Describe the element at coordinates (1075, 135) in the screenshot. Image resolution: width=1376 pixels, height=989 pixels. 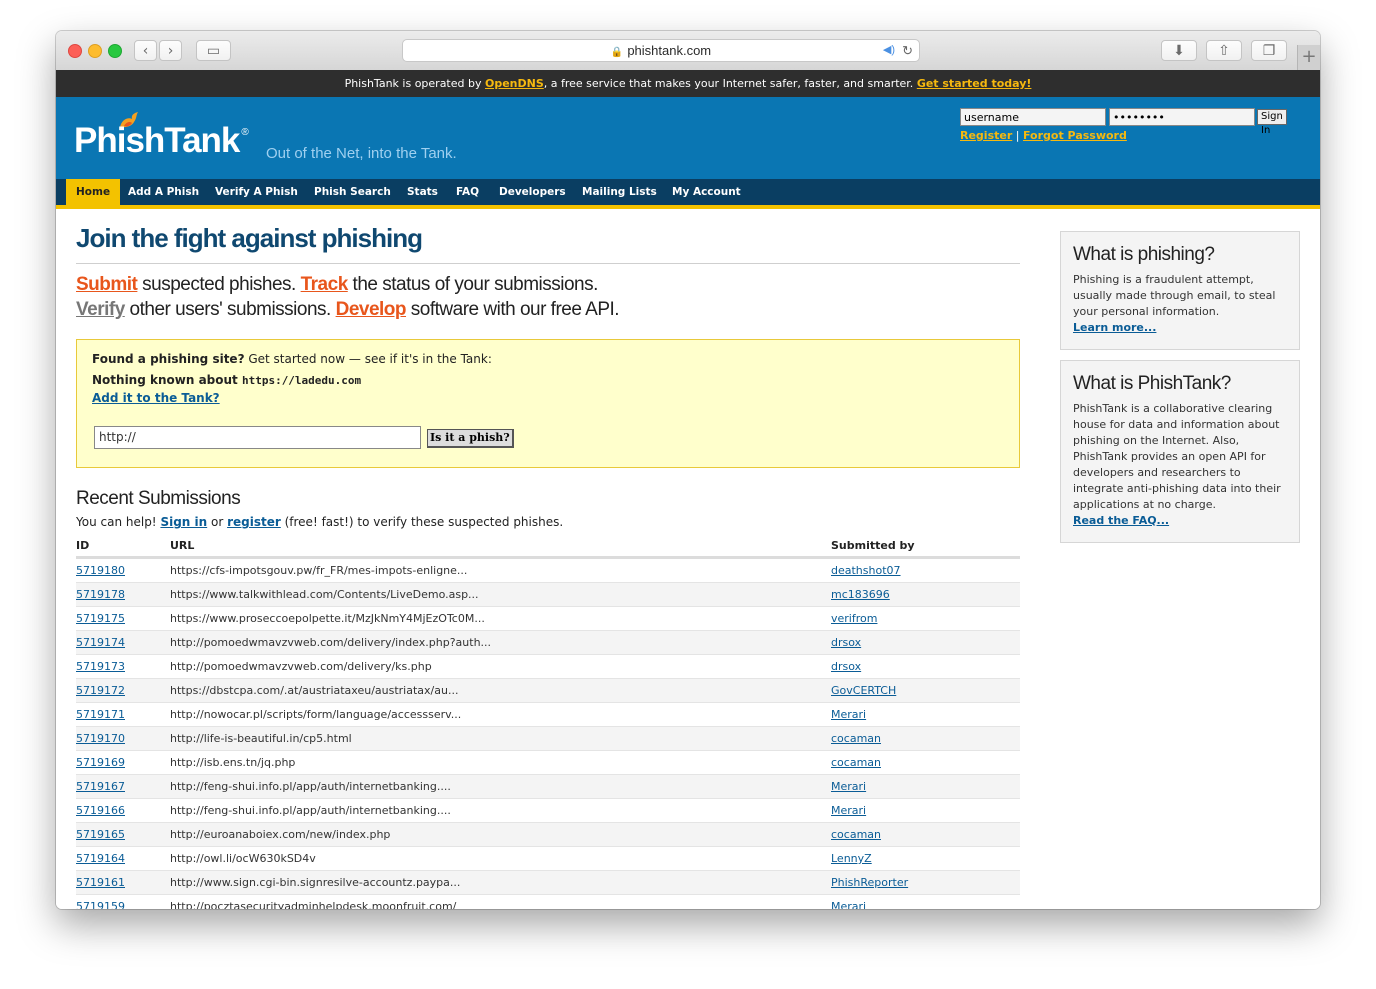
I see `forgot-password-link: Forgot Password` at that location.